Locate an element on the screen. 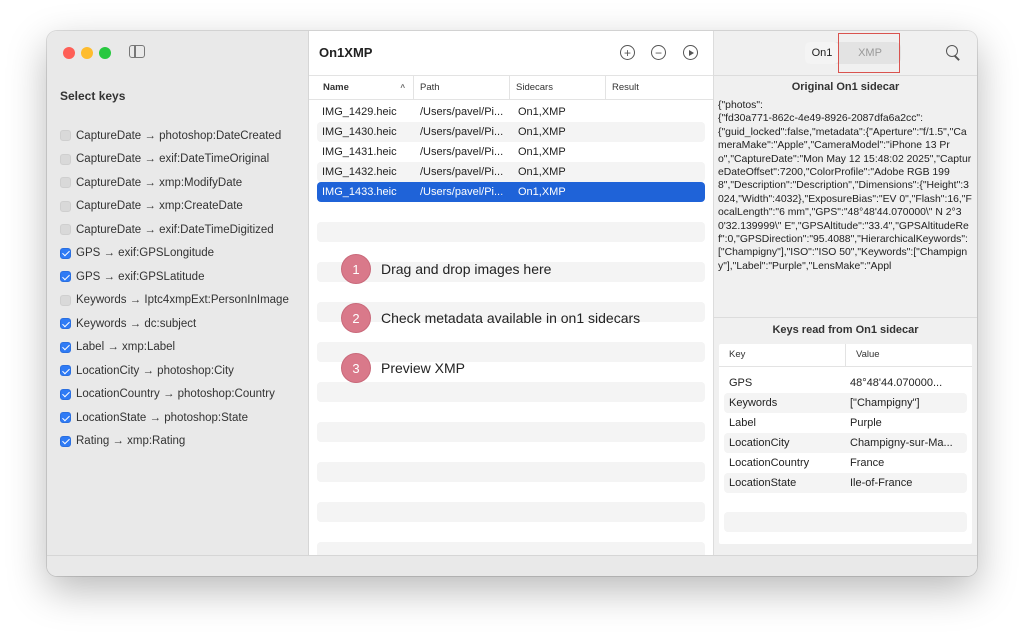 The width and height of the screenshot is (1024, 639). step-number-badge: 2 is located at coordinates (356, 318).